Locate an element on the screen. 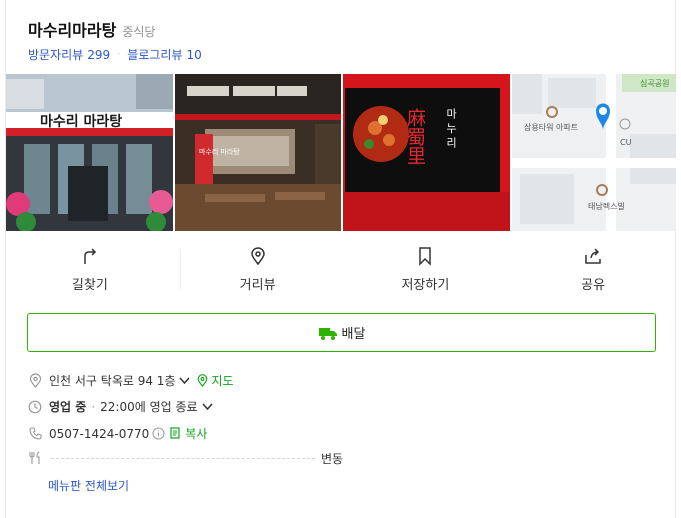 This screenshot has width=681, height=518. hours-text: 22:00에 영업 종료 is located at coordinates (149, 407).